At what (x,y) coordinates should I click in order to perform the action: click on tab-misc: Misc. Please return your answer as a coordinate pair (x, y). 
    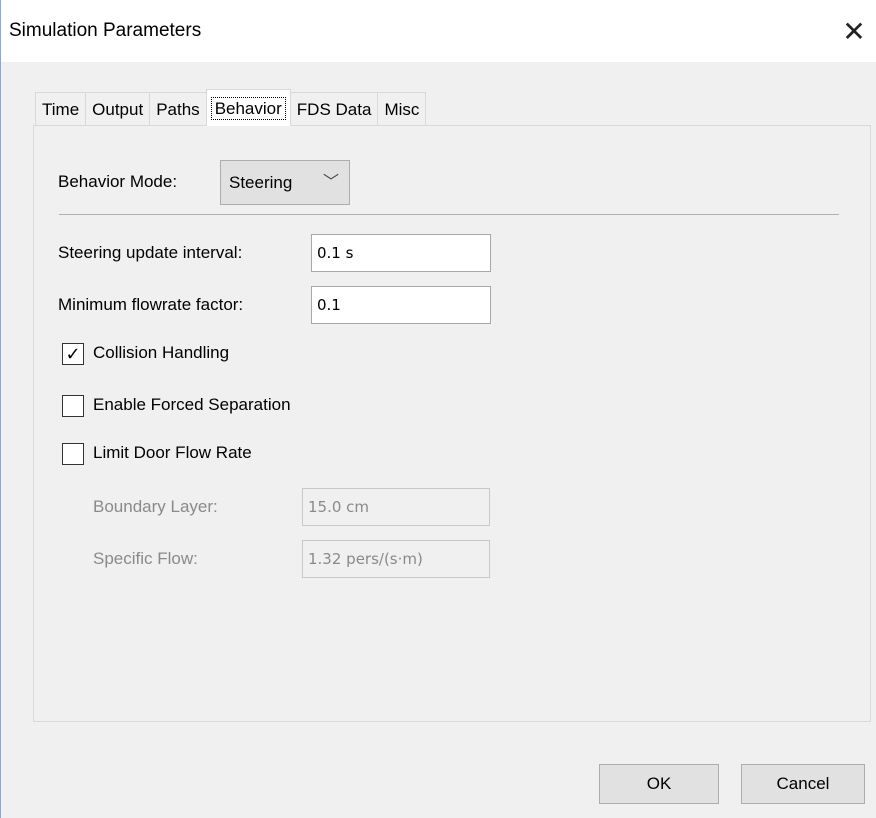
    Looking at the image, I should click on (402, 109).